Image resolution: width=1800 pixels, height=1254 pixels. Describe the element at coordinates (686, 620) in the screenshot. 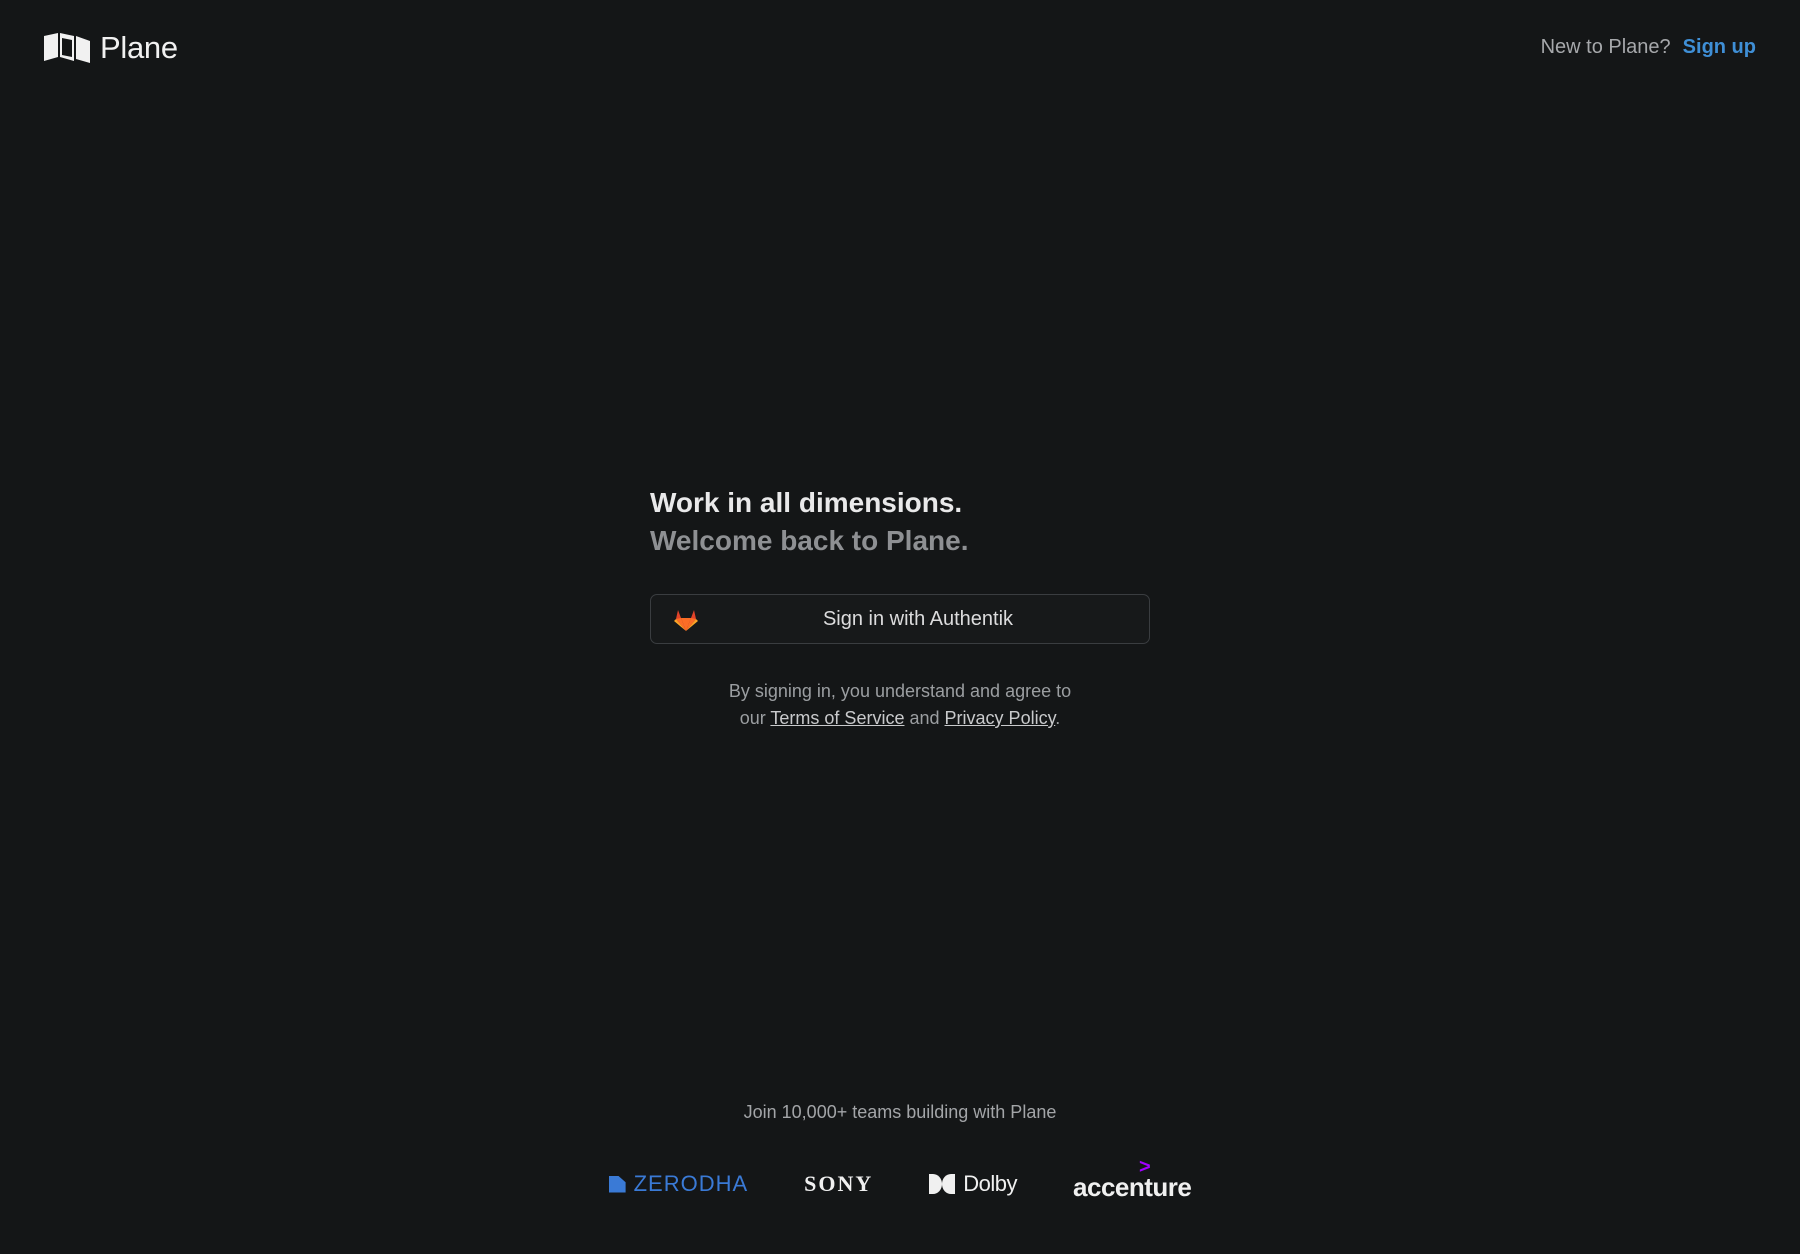

I see `gitlab-fox-icon` at that location.